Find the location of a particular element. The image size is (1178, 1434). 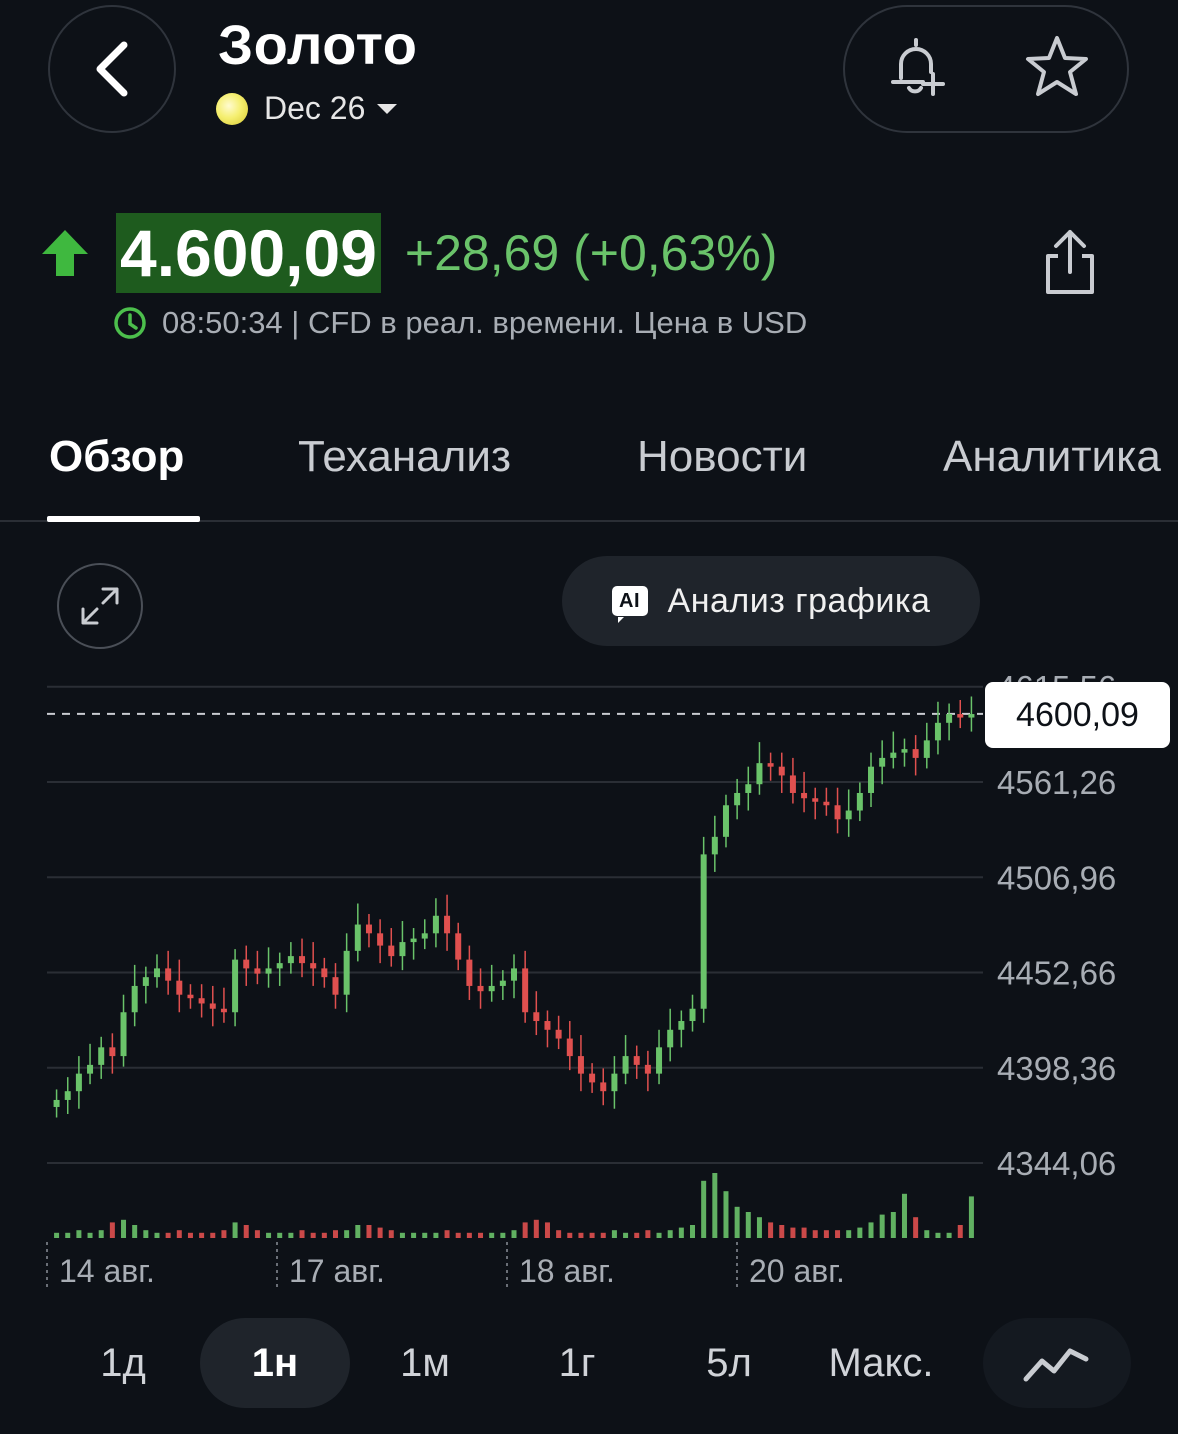

share-button is located at coordinates (1070, 264).